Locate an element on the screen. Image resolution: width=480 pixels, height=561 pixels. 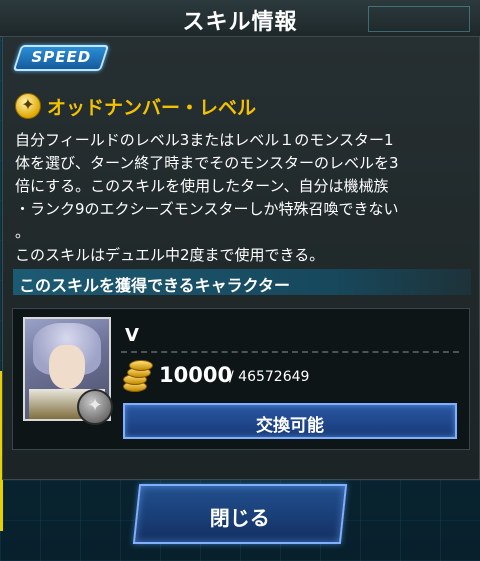
portrait-face is located at coordinates (67, 367).